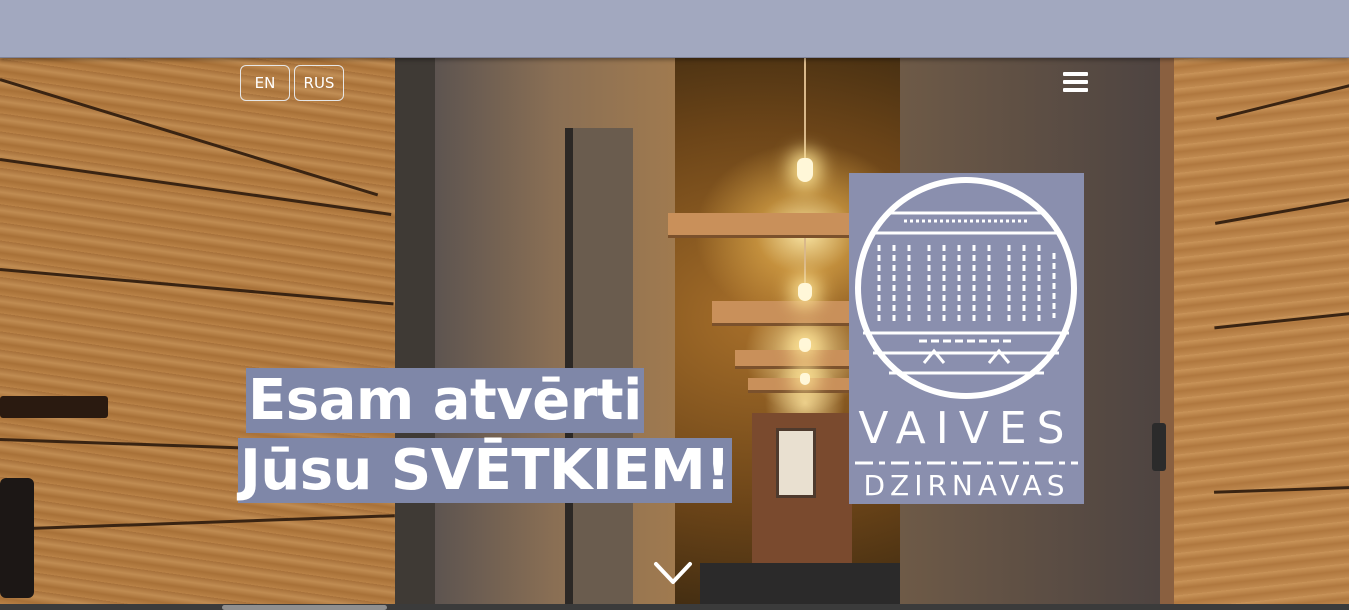  Describe the element at coordinates (966, 428) in the screenshot. I see `logo-word-vaives: VAIVES` at that location.